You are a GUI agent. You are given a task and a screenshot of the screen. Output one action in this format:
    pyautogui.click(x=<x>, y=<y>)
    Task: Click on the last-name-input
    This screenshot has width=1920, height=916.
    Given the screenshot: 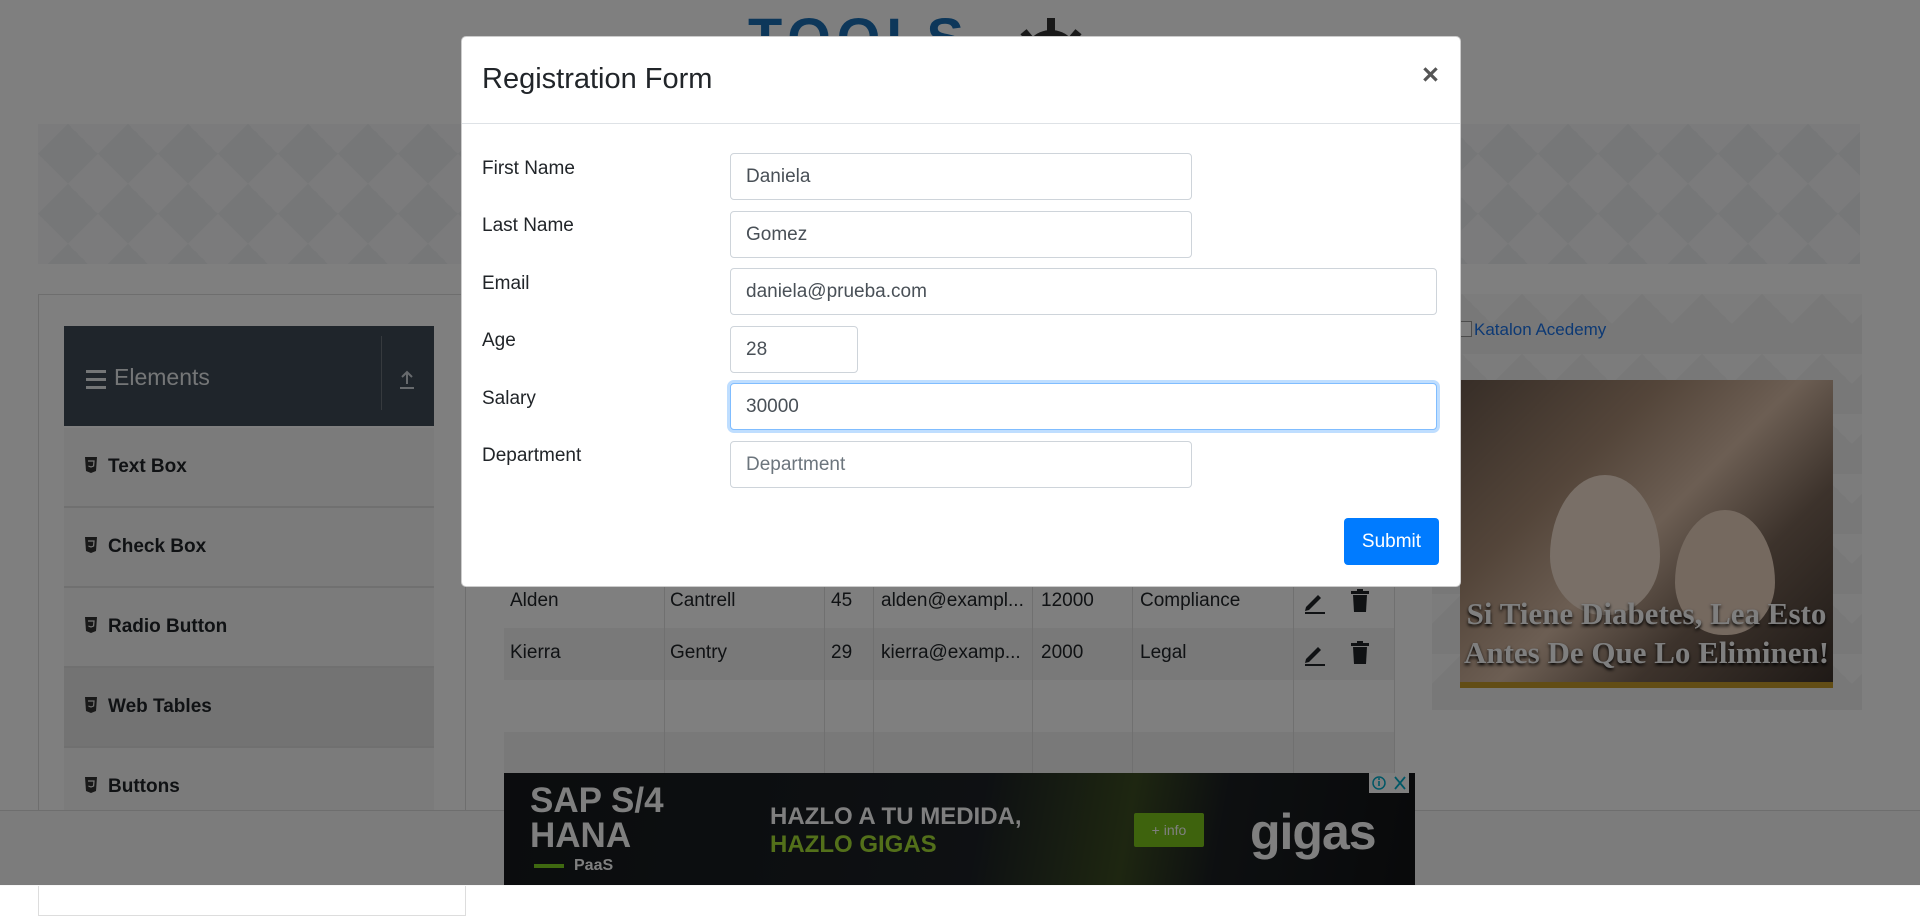 What is the action you would take?
    pyautogui.click(x=961, y=234)
    